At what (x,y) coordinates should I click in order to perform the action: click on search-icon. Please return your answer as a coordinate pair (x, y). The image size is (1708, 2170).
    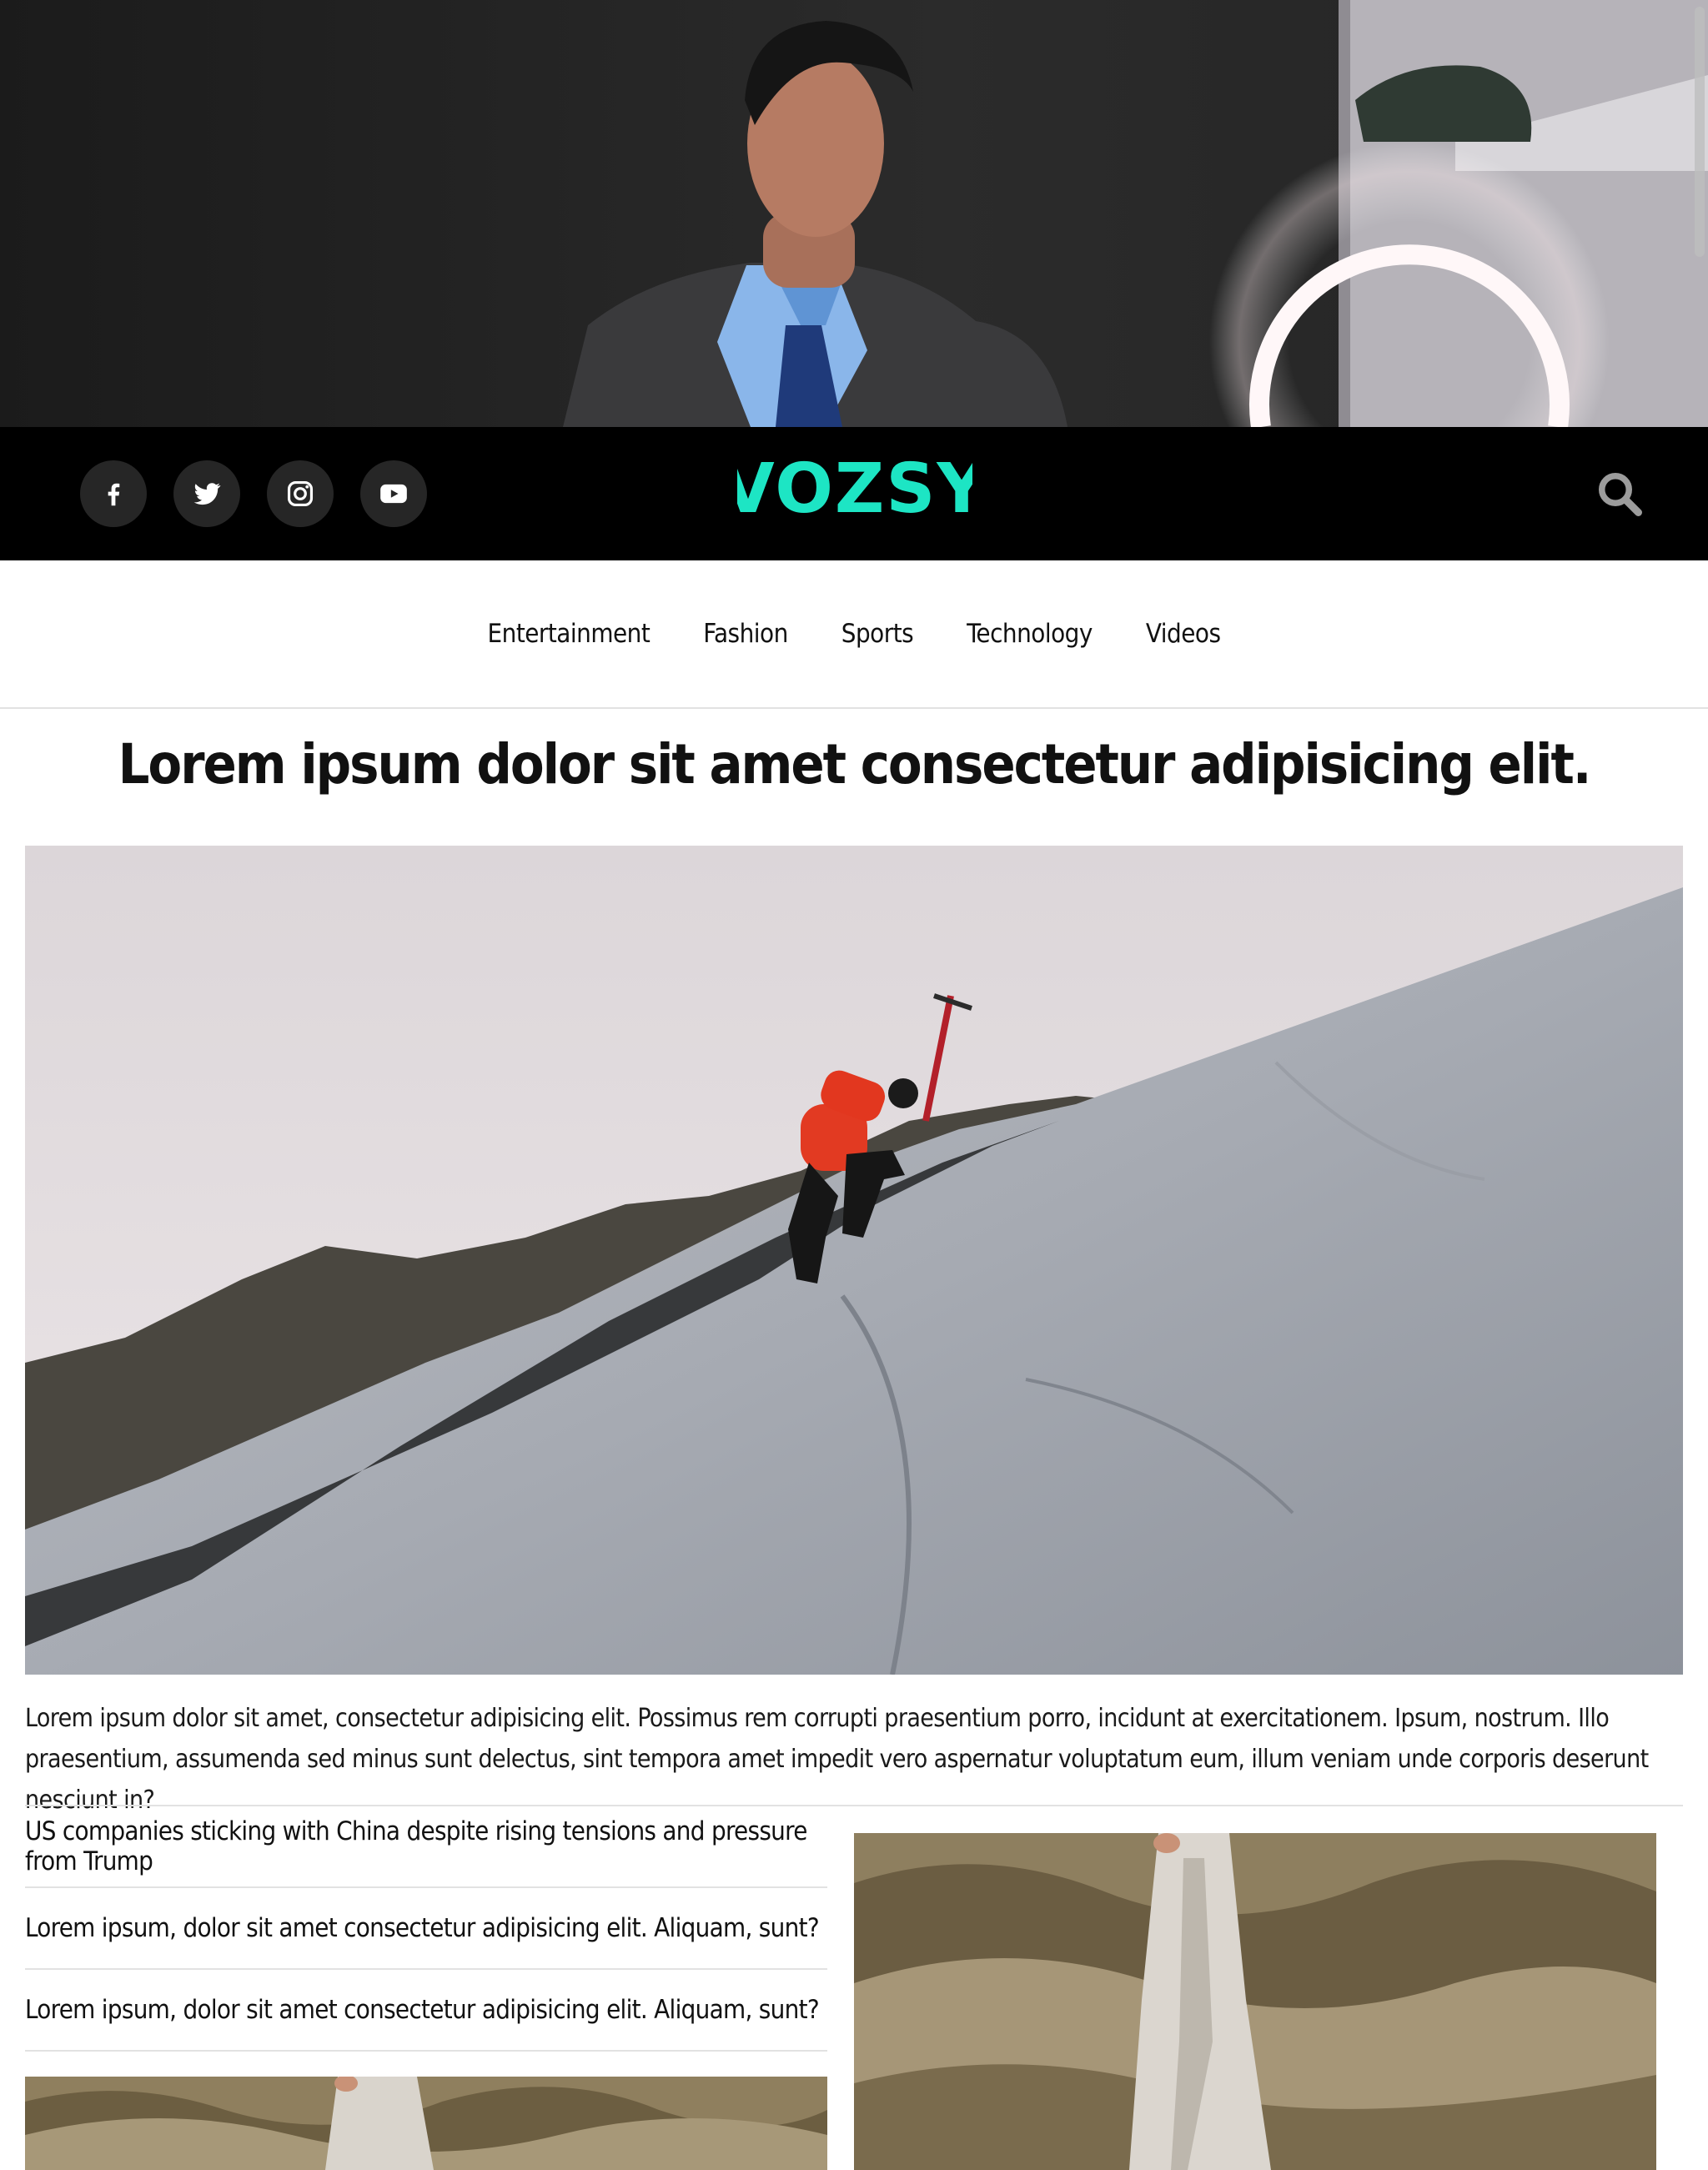
    Looking at the image, I should click on (1620, 494).